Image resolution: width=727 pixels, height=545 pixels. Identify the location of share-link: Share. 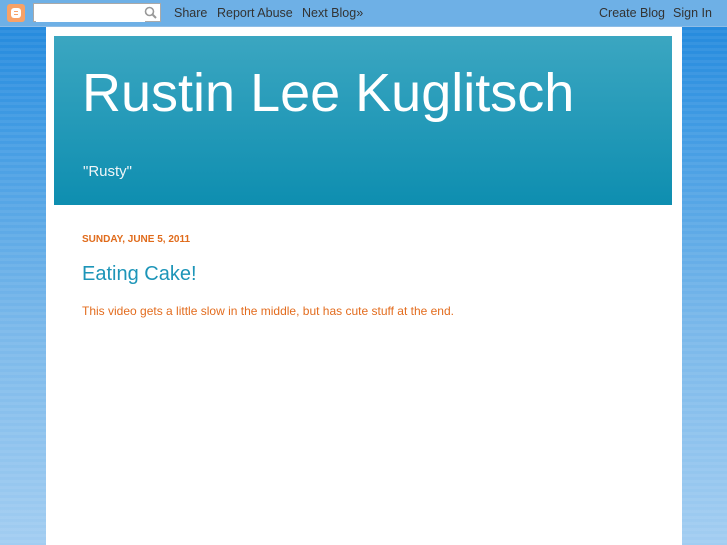
(190, 13).